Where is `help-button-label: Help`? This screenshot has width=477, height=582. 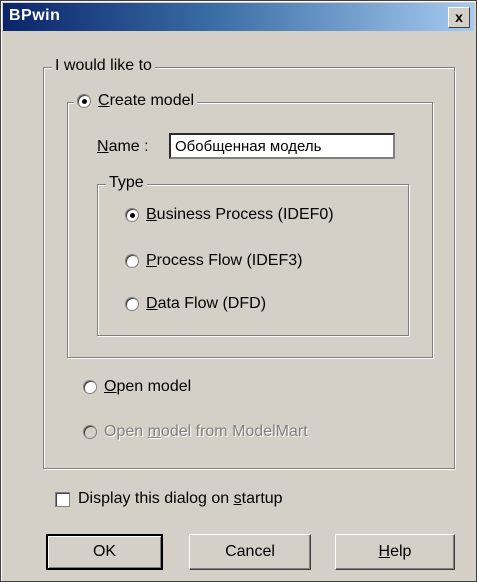
help-button-label: Help is located at coordinates (395, 551).